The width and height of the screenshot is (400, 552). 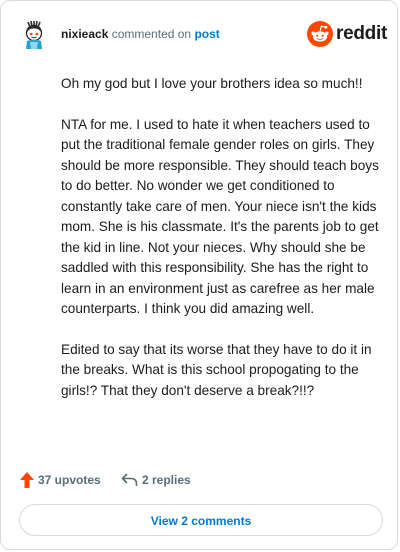 What do you see at coordinates (361, 33) in the screenshot?
I see `reddit-wordmark: reddit` at bounding box center [361, 33].